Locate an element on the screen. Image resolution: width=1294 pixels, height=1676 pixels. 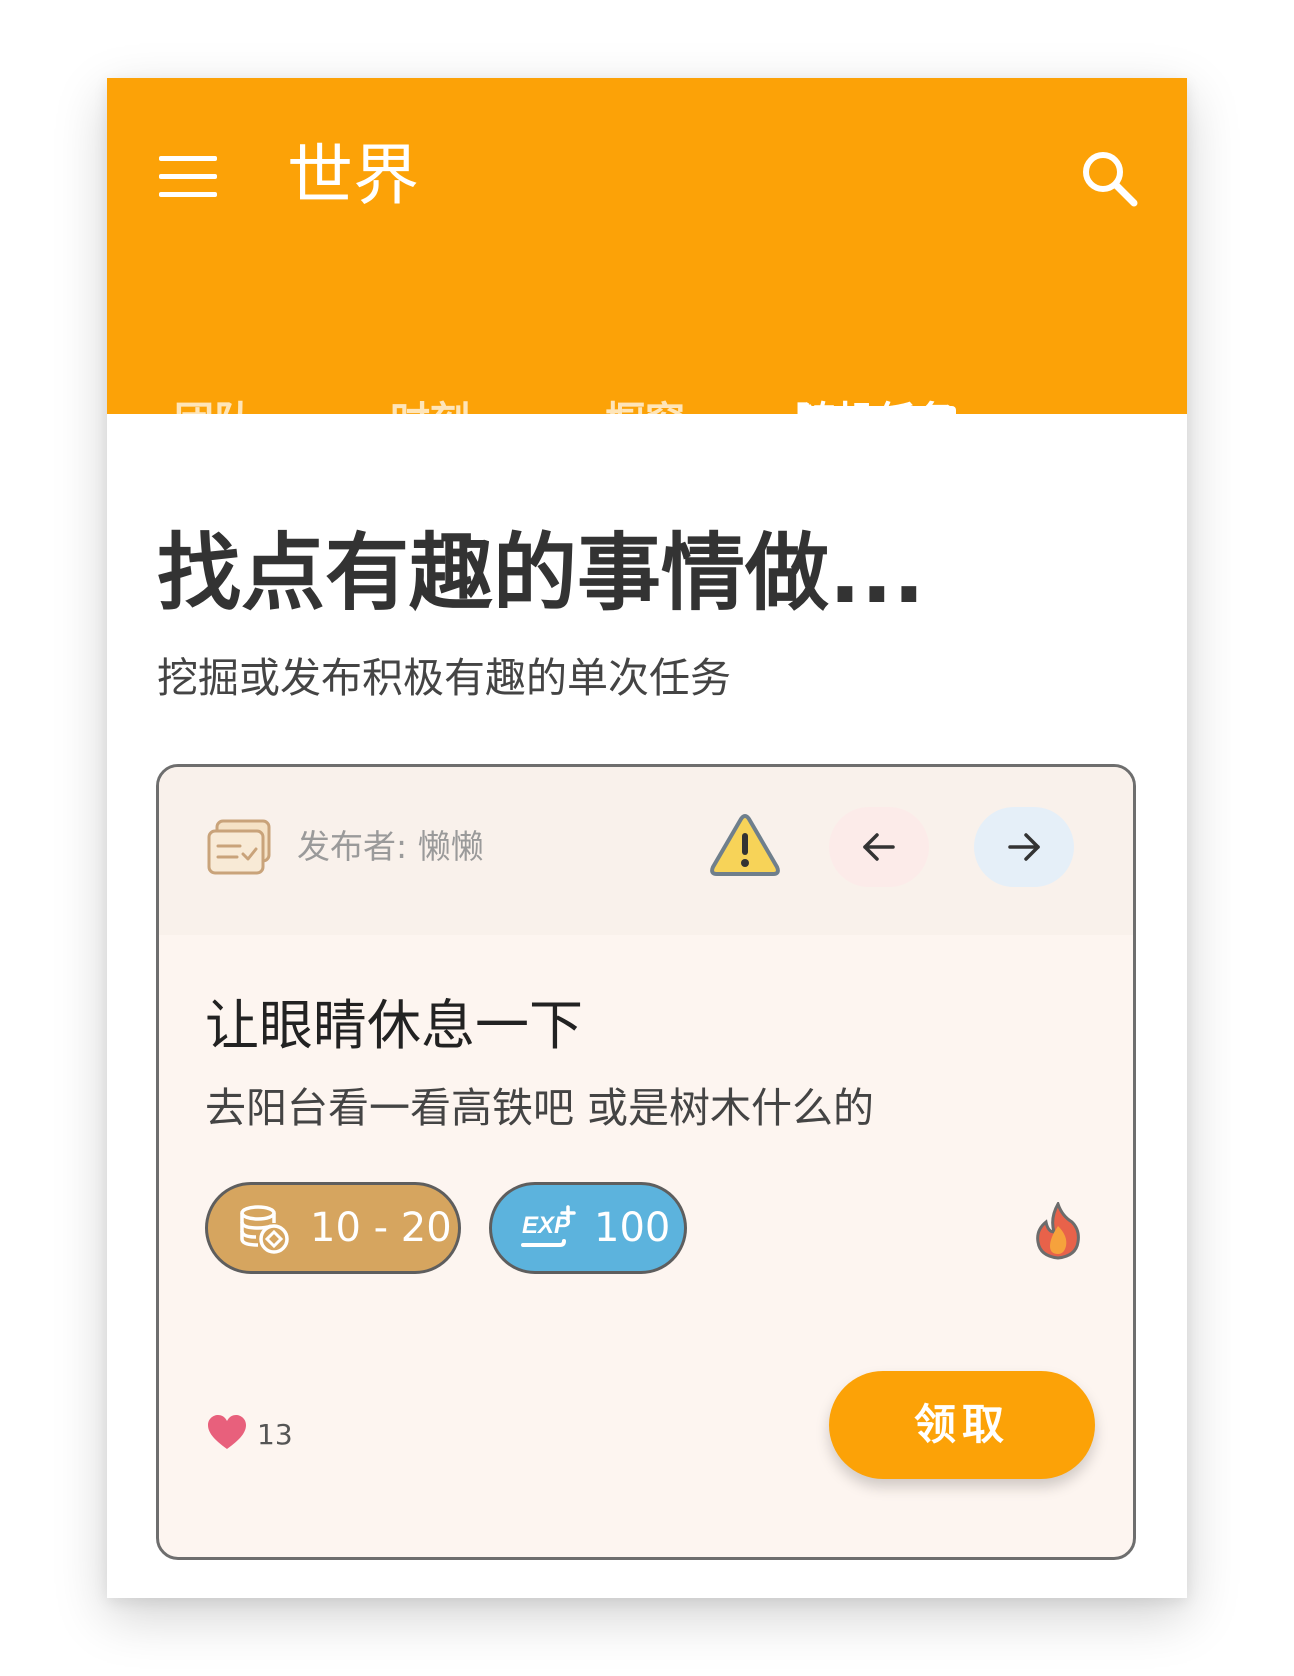
app-title: 世界 is located at coordinates (353, 175).